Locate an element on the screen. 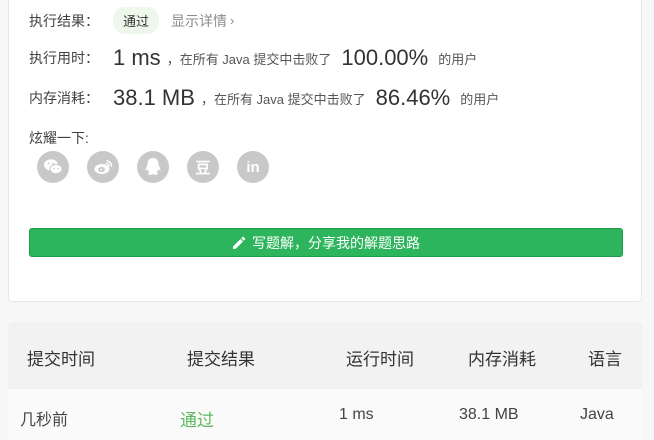 The height and width of the screenshot is (440, 654). header-submit-time: 提交时间 is located at coordinates (61, 359).